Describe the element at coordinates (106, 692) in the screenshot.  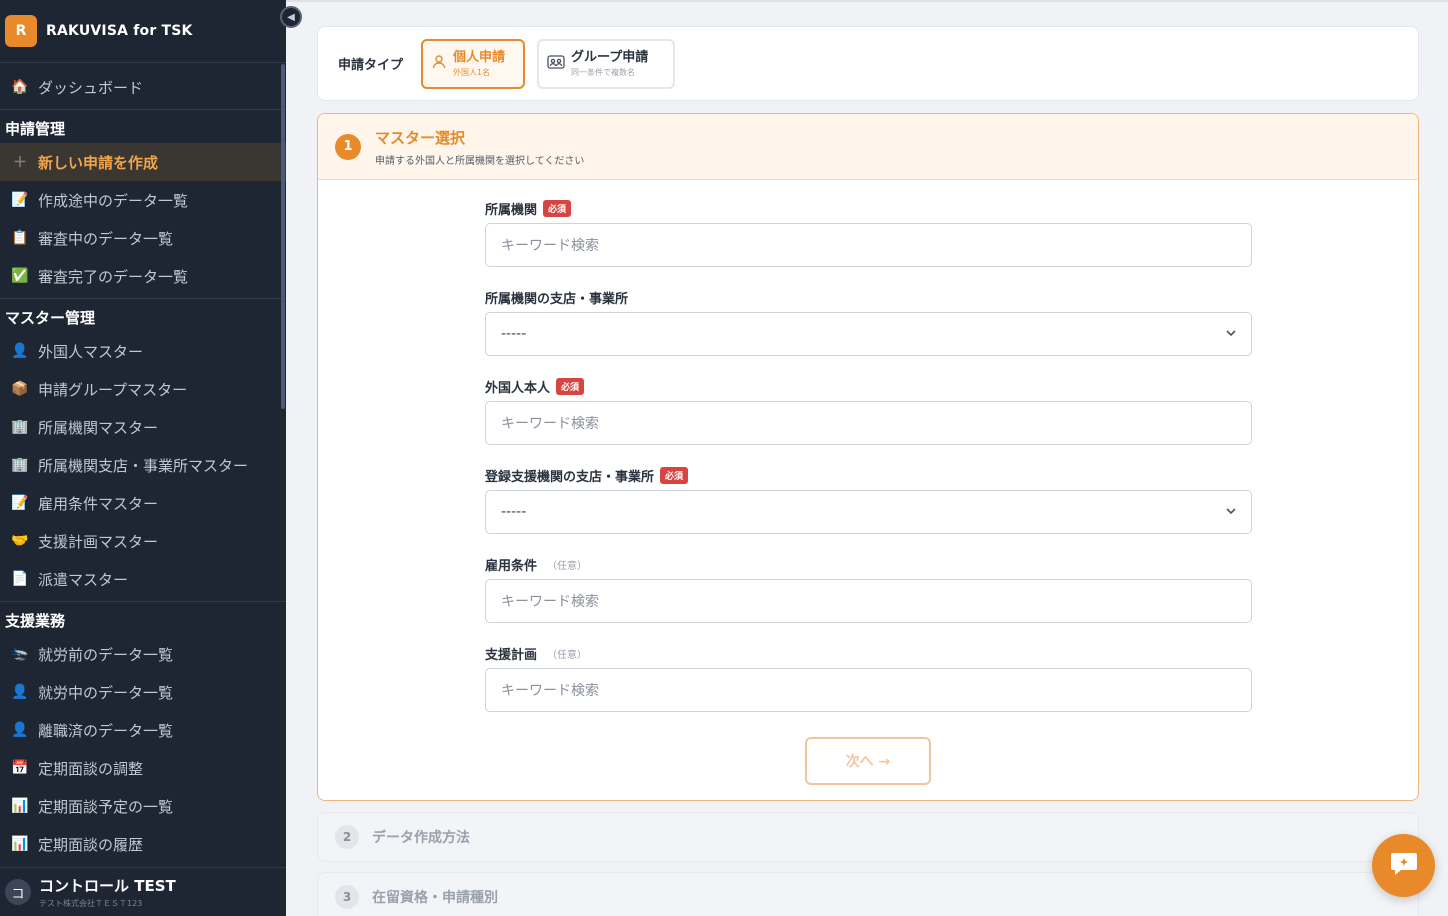
I see `sidebar-item-label: 就労中のデータ一覧` at that location.